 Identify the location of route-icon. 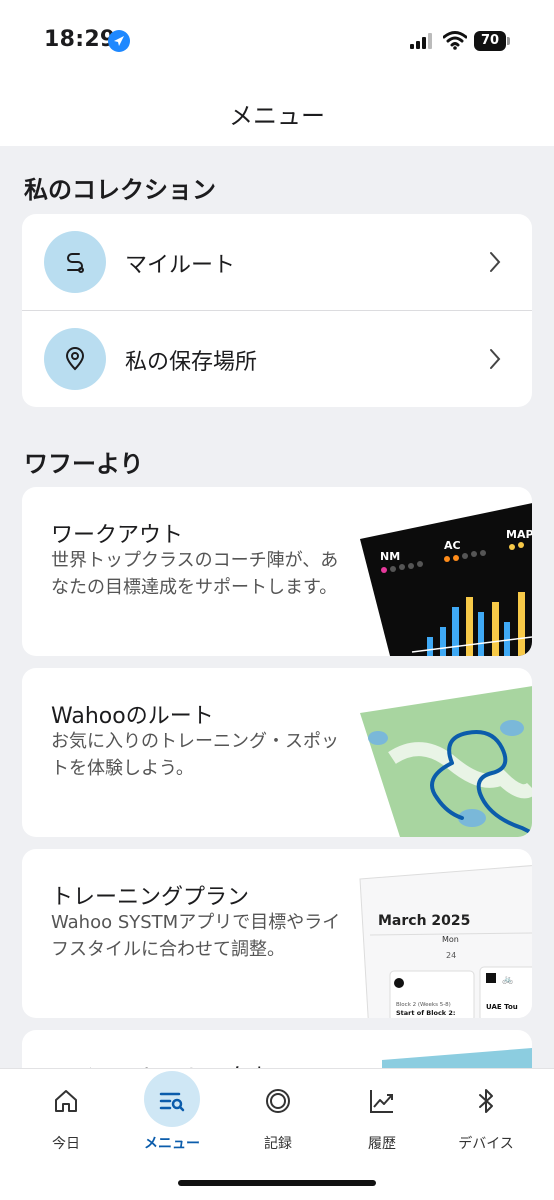
(75, 262).